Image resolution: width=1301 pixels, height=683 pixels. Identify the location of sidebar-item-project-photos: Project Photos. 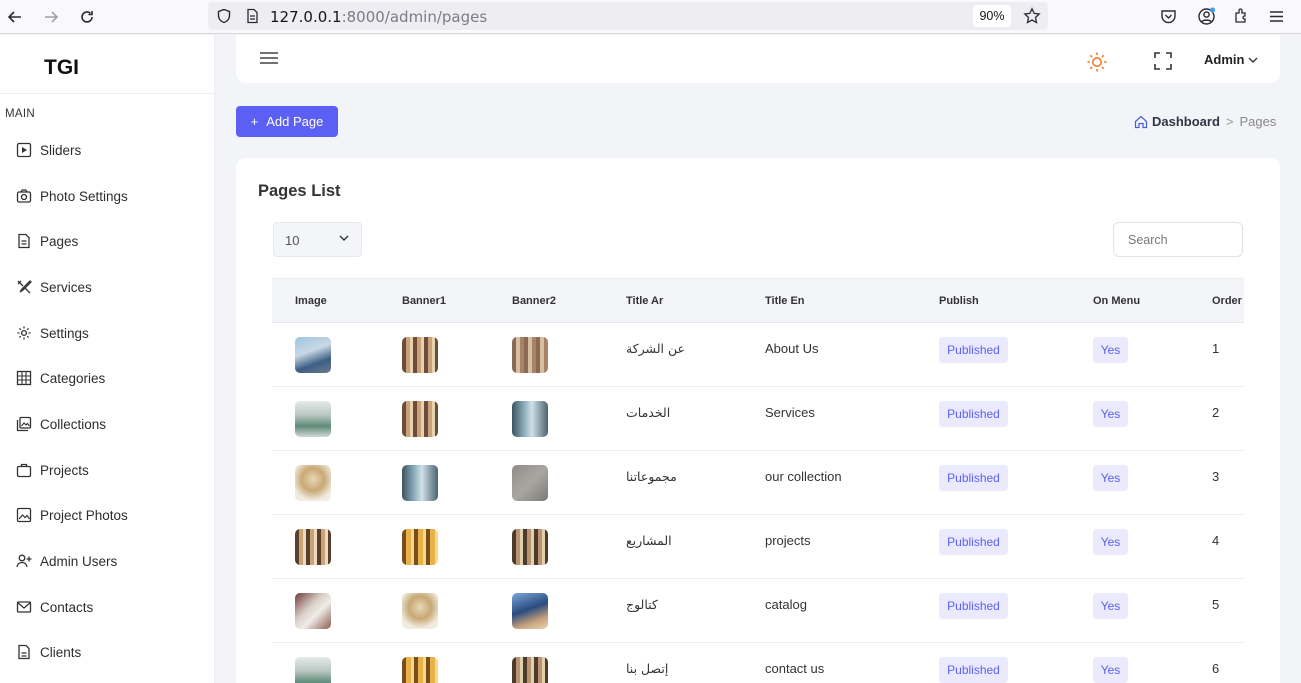
(72, 515).